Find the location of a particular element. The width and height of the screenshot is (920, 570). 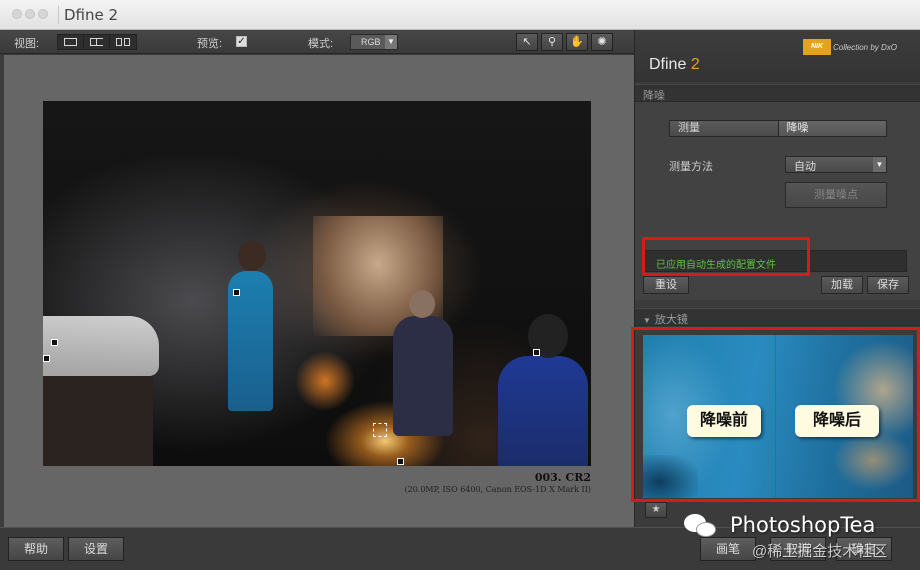

window-title: Dfine 2 is located at coordinates (91, 15).